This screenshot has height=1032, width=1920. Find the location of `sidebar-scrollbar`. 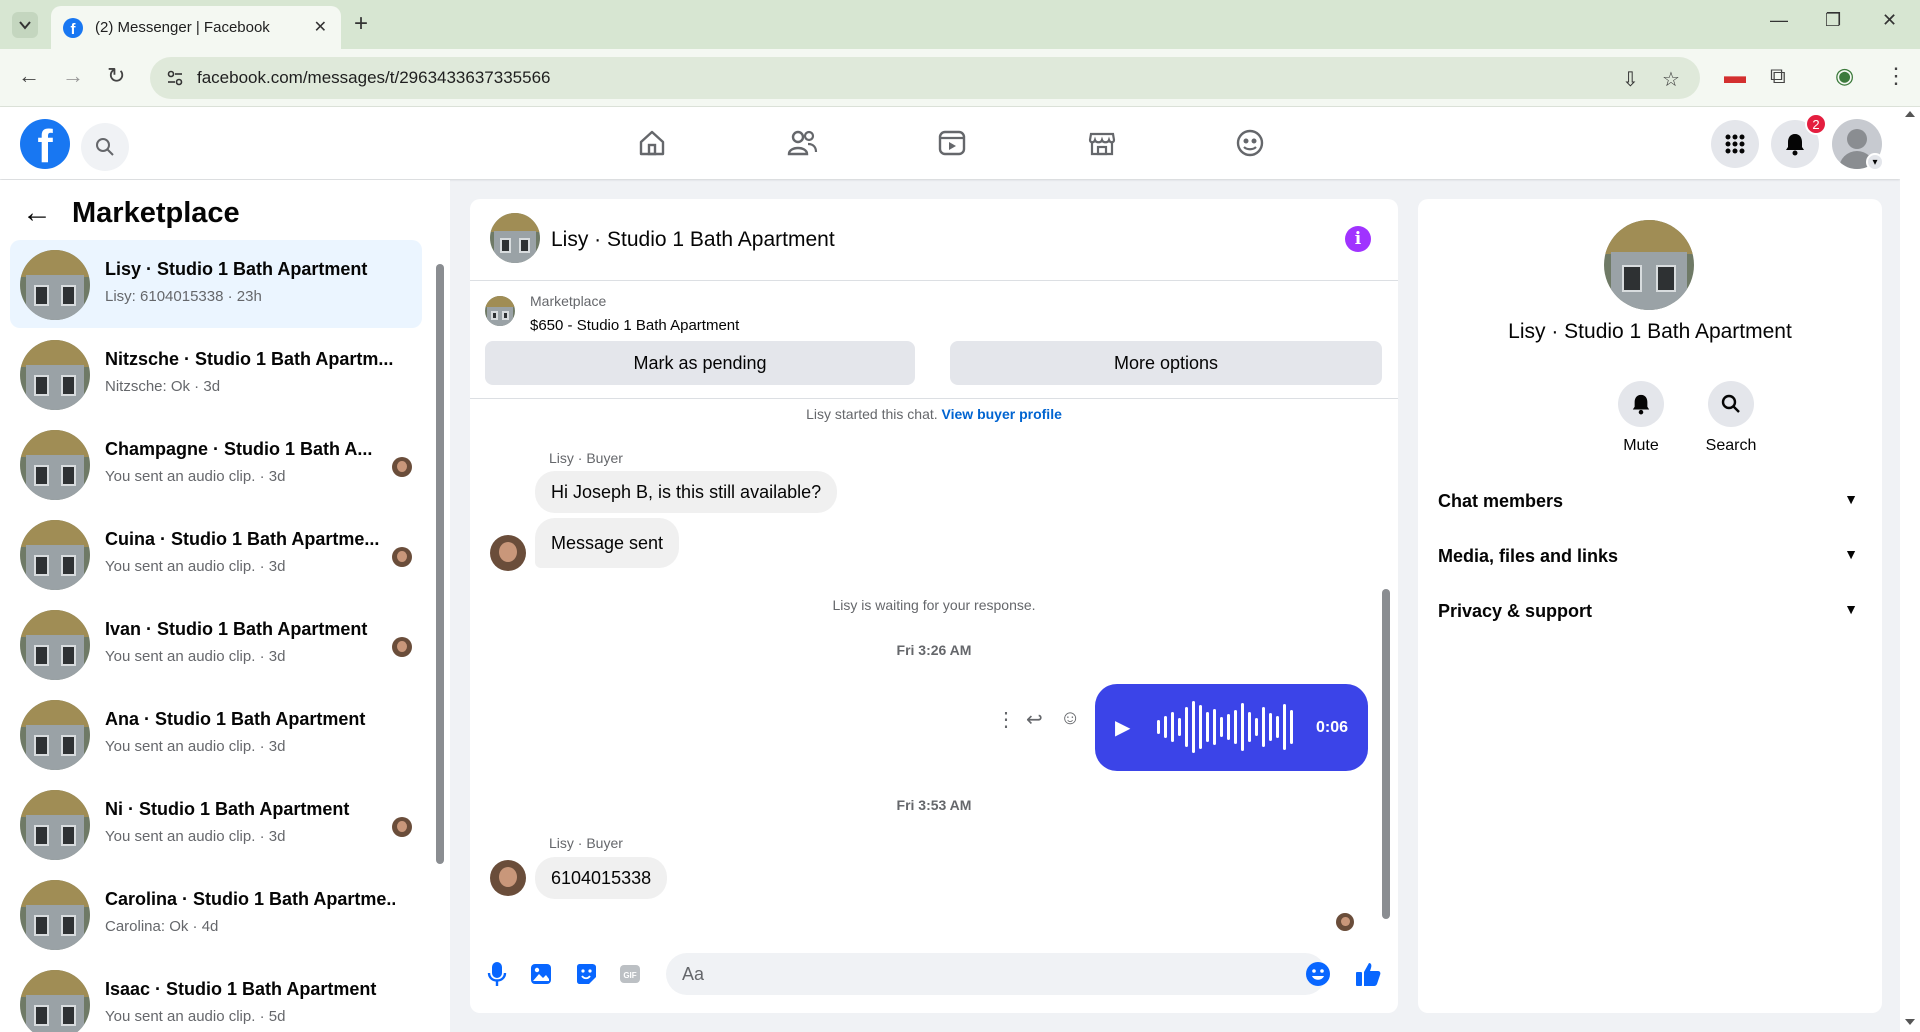

sidebar-scrollbar is located at coordinates (440, 564).